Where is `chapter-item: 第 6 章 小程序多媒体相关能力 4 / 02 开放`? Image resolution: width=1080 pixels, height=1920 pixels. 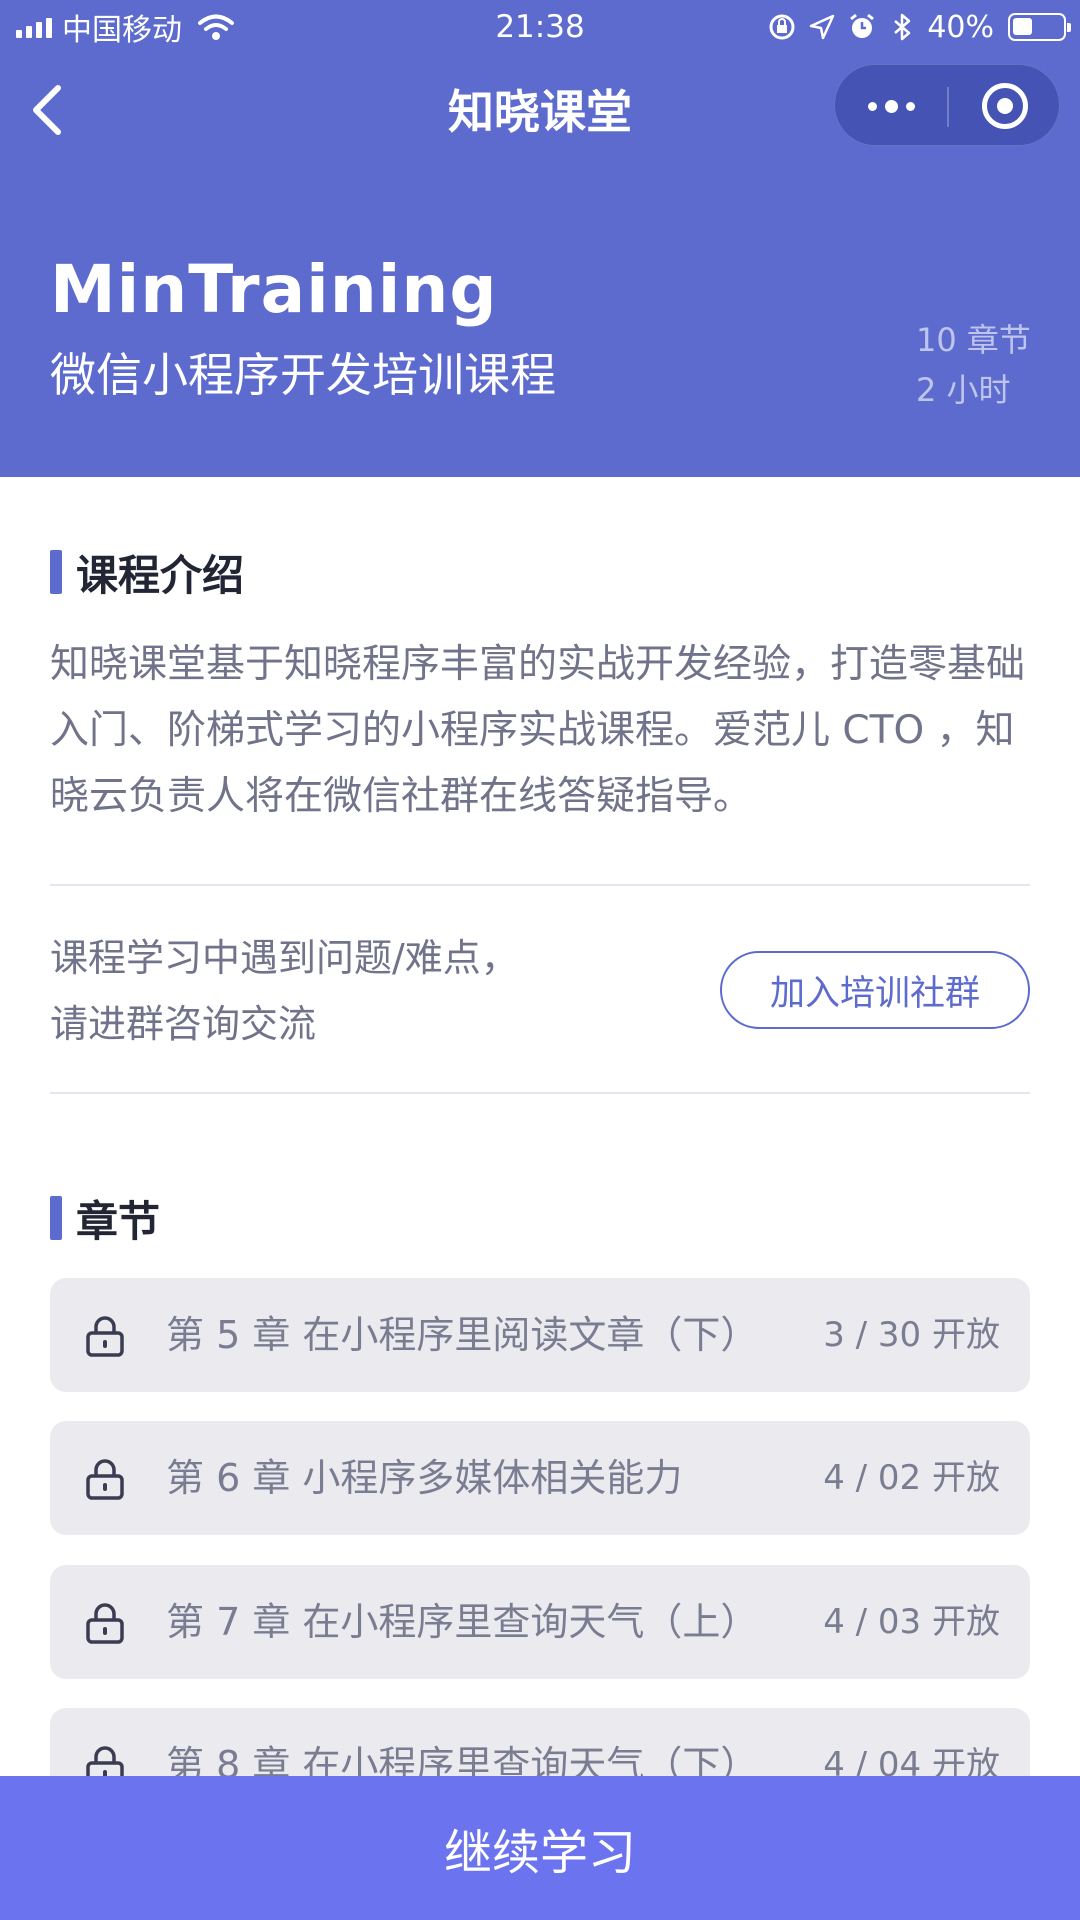 chapter-item: 第 6 章 小程序多媒体相关能力 4 / 02 开放 is located at coordinates (540, 1478).